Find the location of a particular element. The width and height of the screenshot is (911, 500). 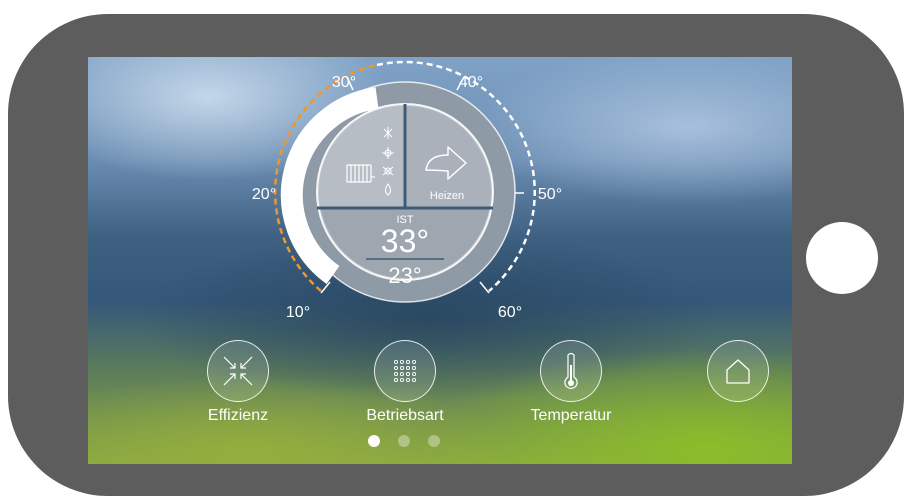

operating-mode-button is located at coordinates (405, 371).